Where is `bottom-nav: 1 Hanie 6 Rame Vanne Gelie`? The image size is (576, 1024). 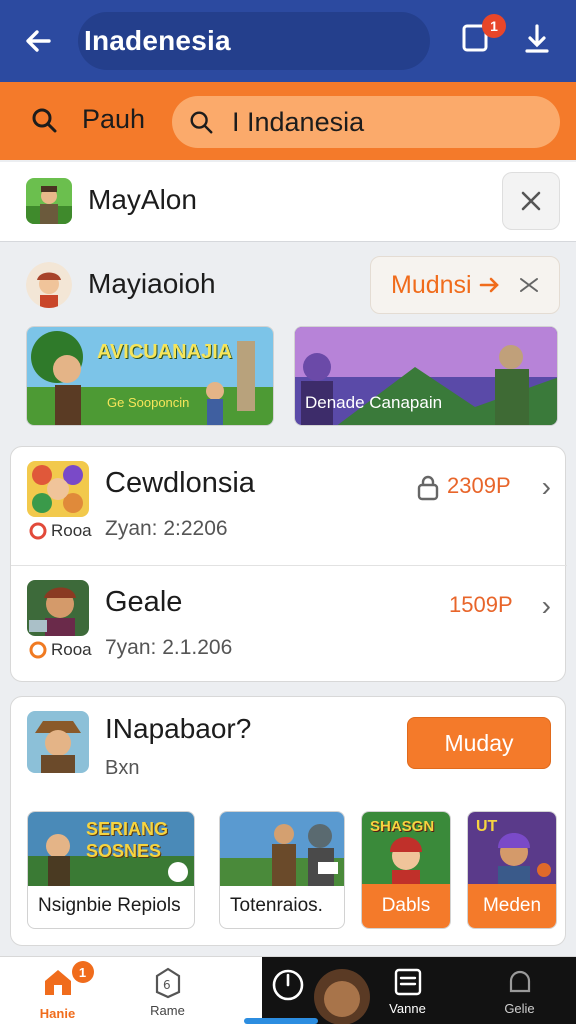 bottom-nav: 1 Hanie 6 Rame Vanne Gelie is located at coordinates (288, 990).